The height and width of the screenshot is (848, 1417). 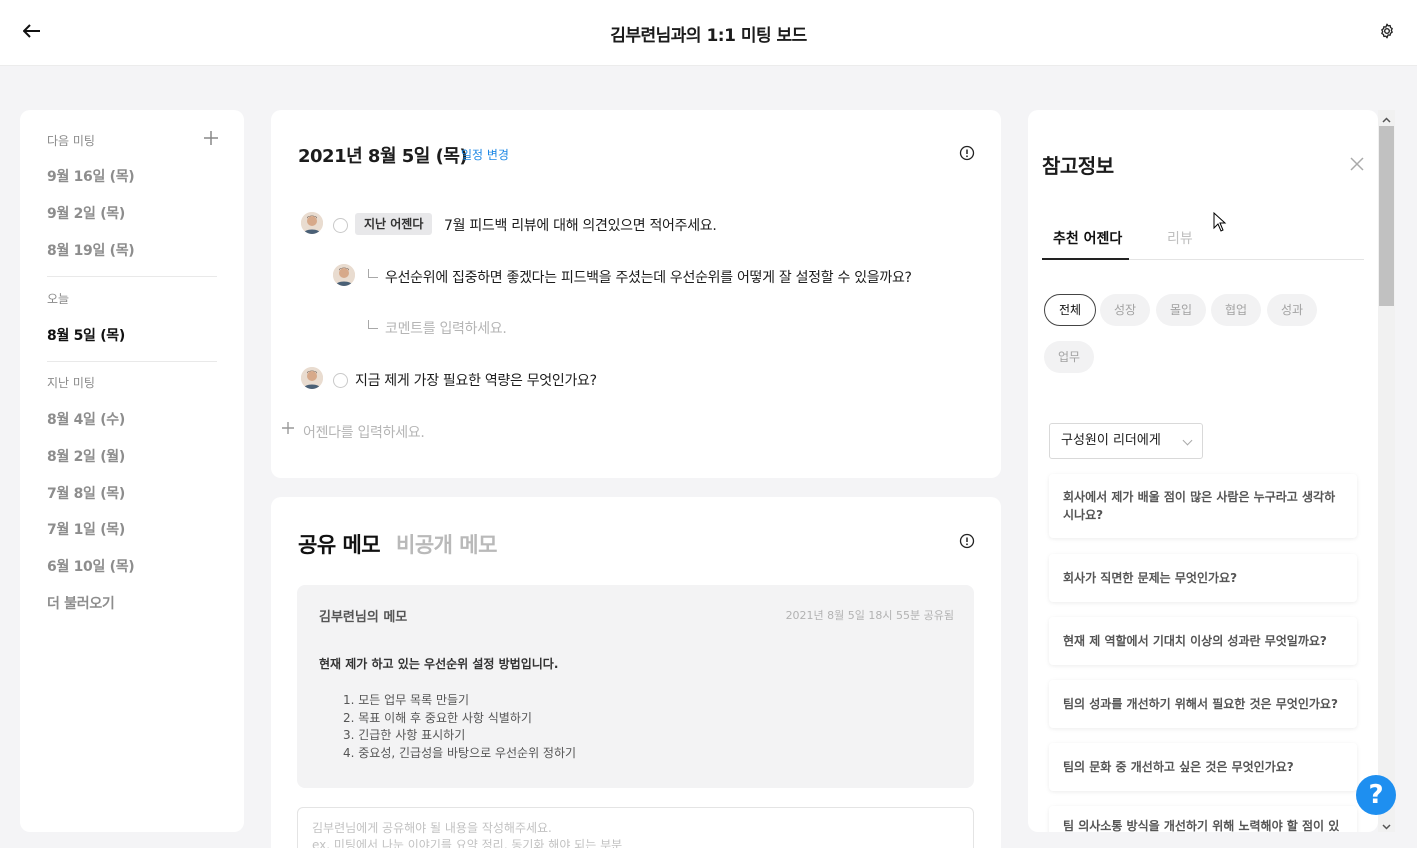 I want to click on add-agenda-plus-icon, so click(x=288, y=428).